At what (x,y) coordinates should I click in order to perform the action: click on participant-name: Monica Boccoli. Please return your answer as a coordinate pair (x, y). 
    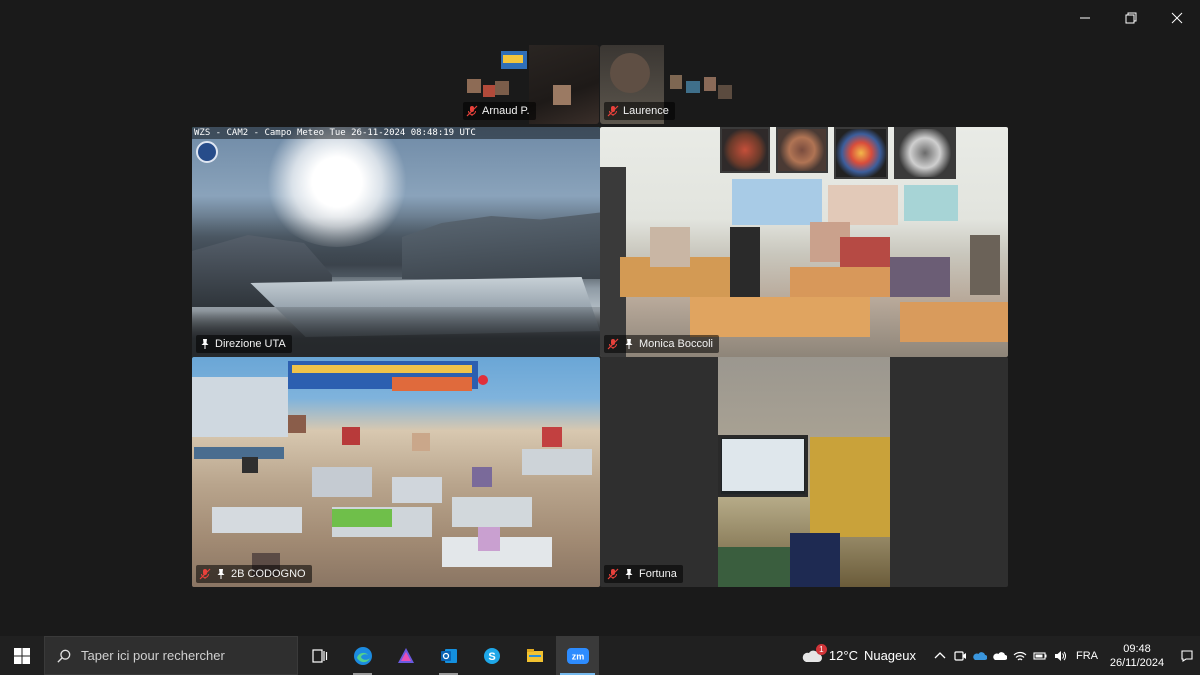
    Looking at the image, I should click on (676, 344).